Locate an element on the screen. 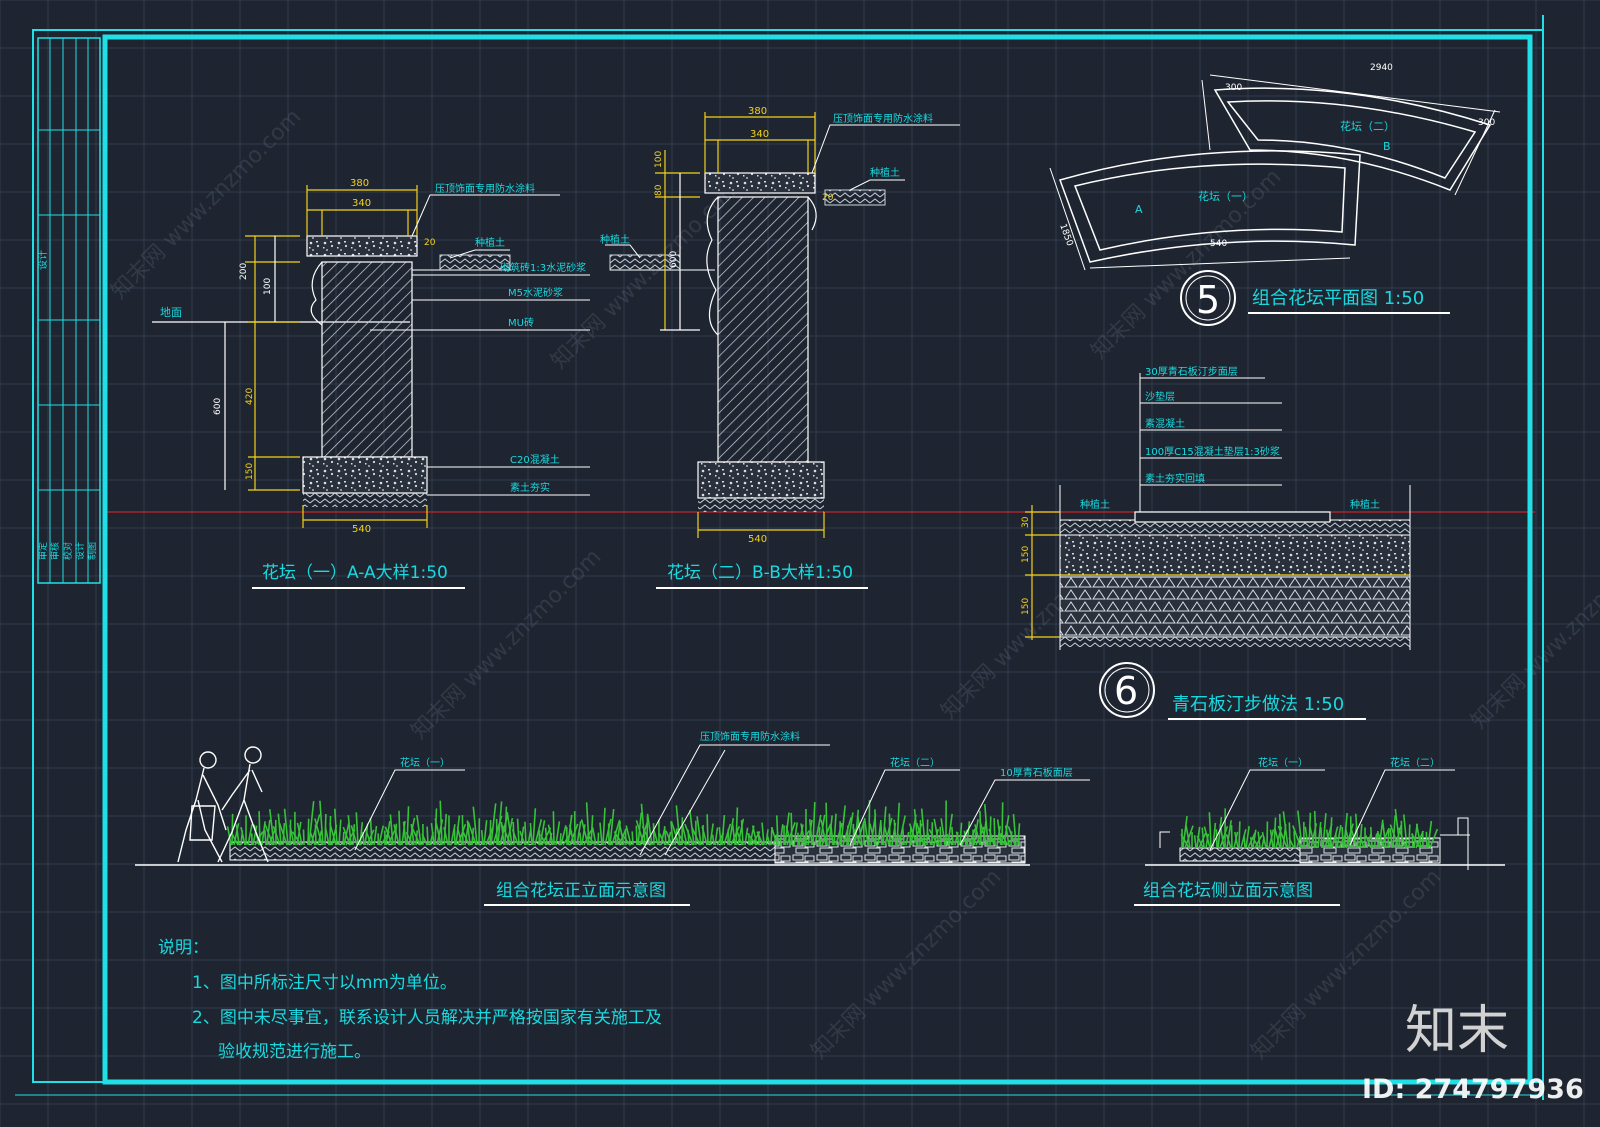 The image size is (1600, 1127). plan-dim: 540 is located at coordinates (1218, 244).